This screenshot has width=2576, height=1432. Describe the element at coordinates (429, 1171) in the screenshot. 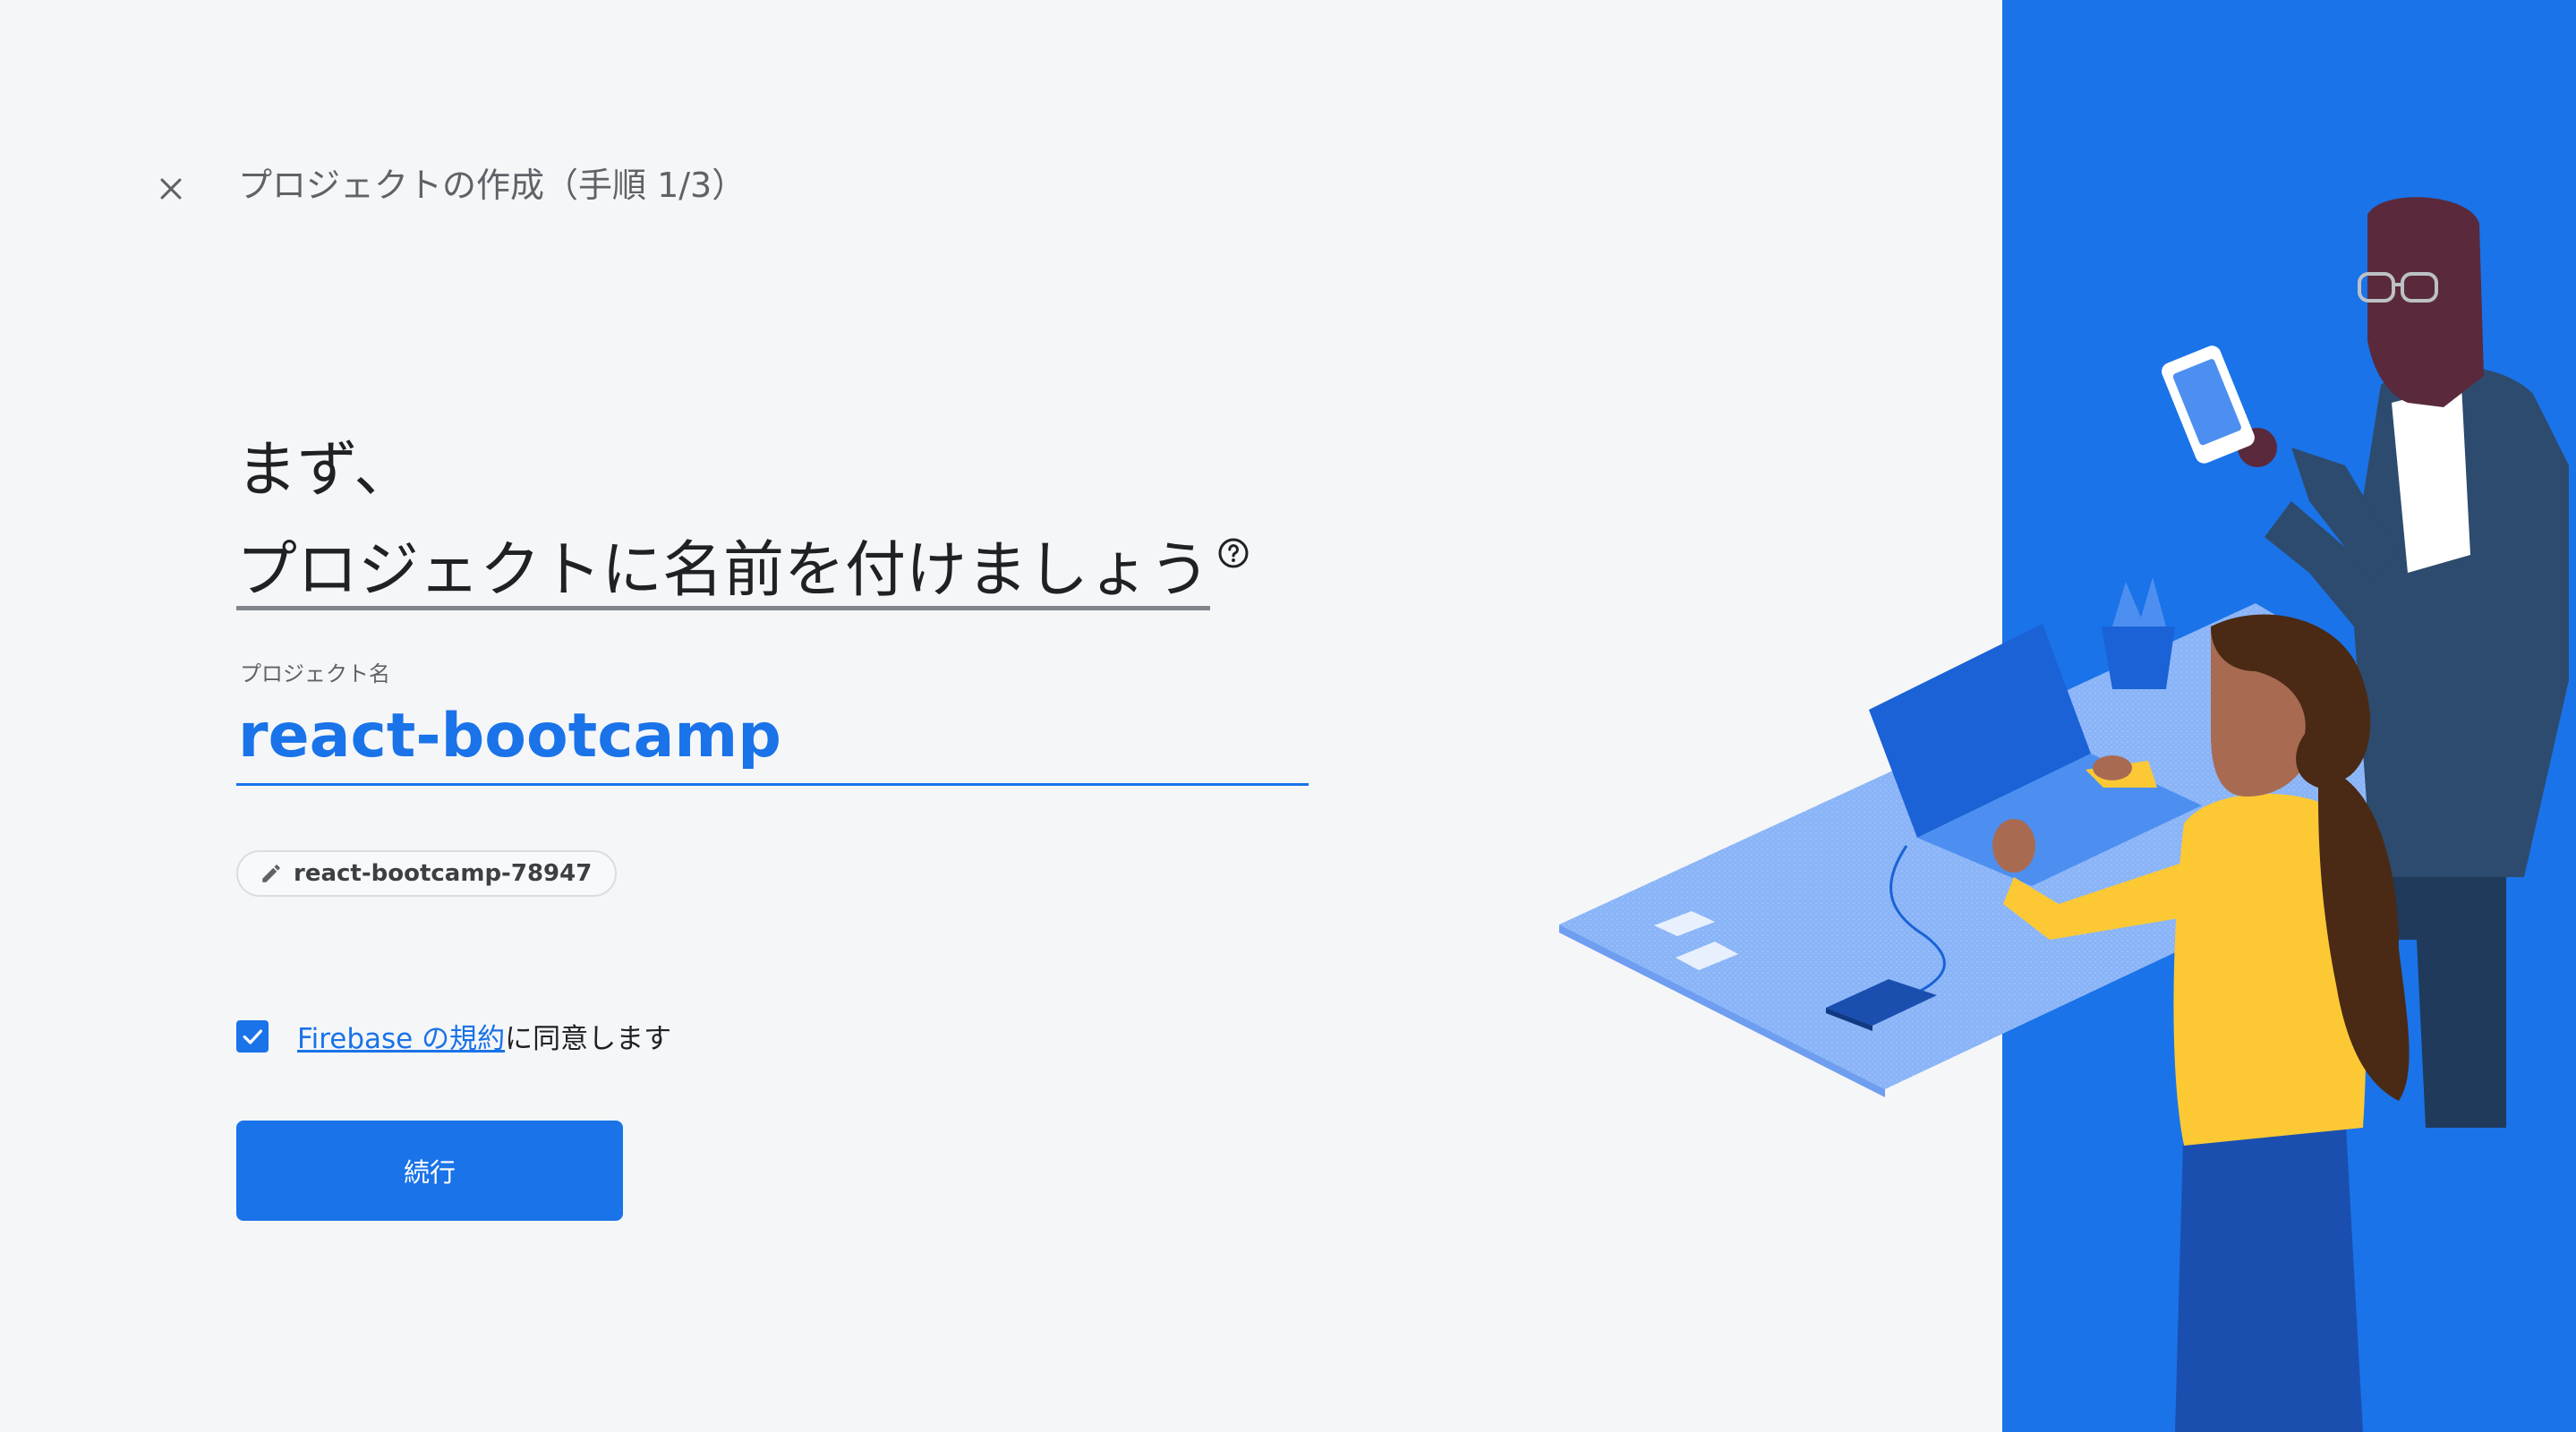

I see `continue-button: 続行` at that location.